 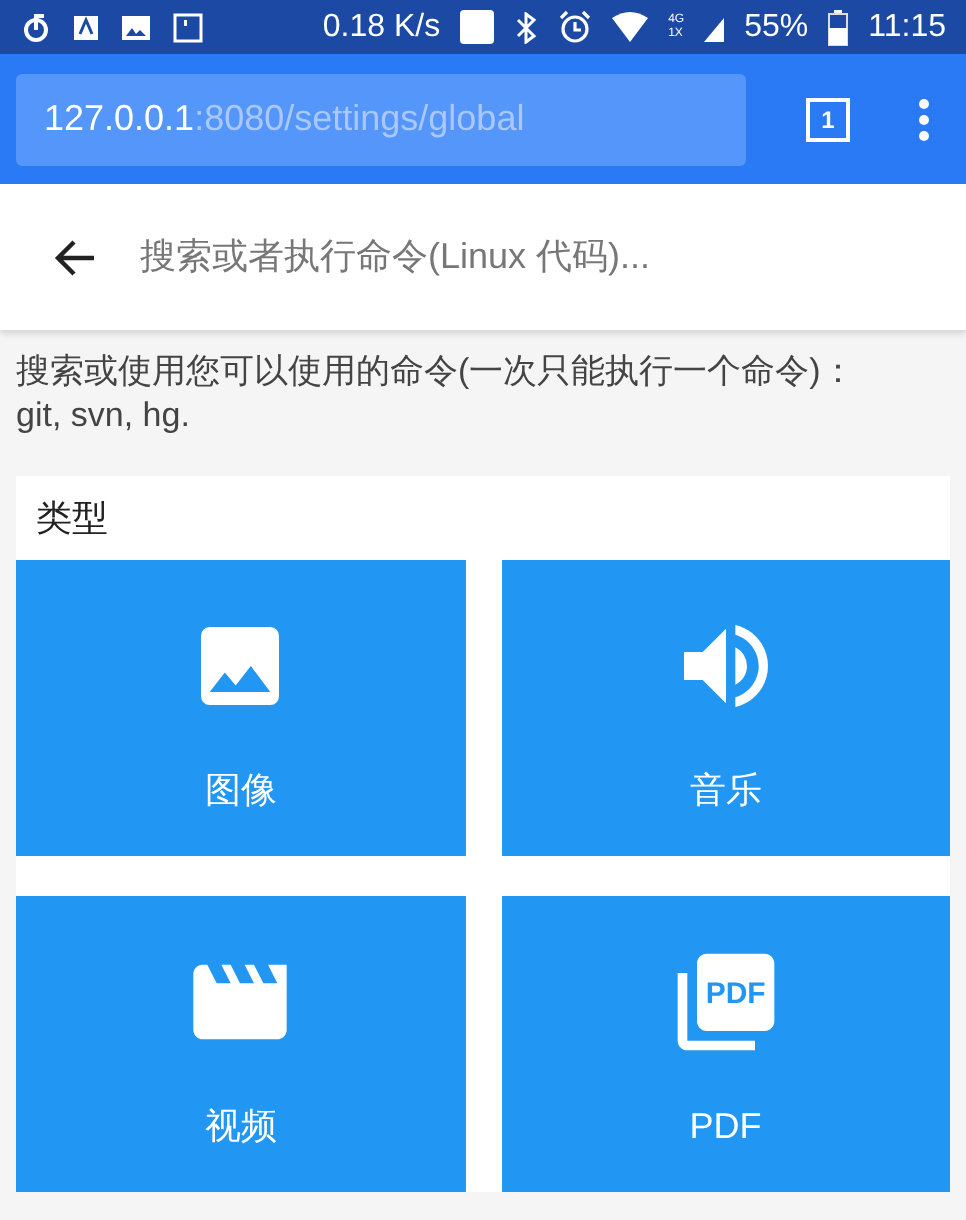 What do you see at coordinates (36, 27) in the screenshot?
I see `app-icon` at bounding box center [36, 27].